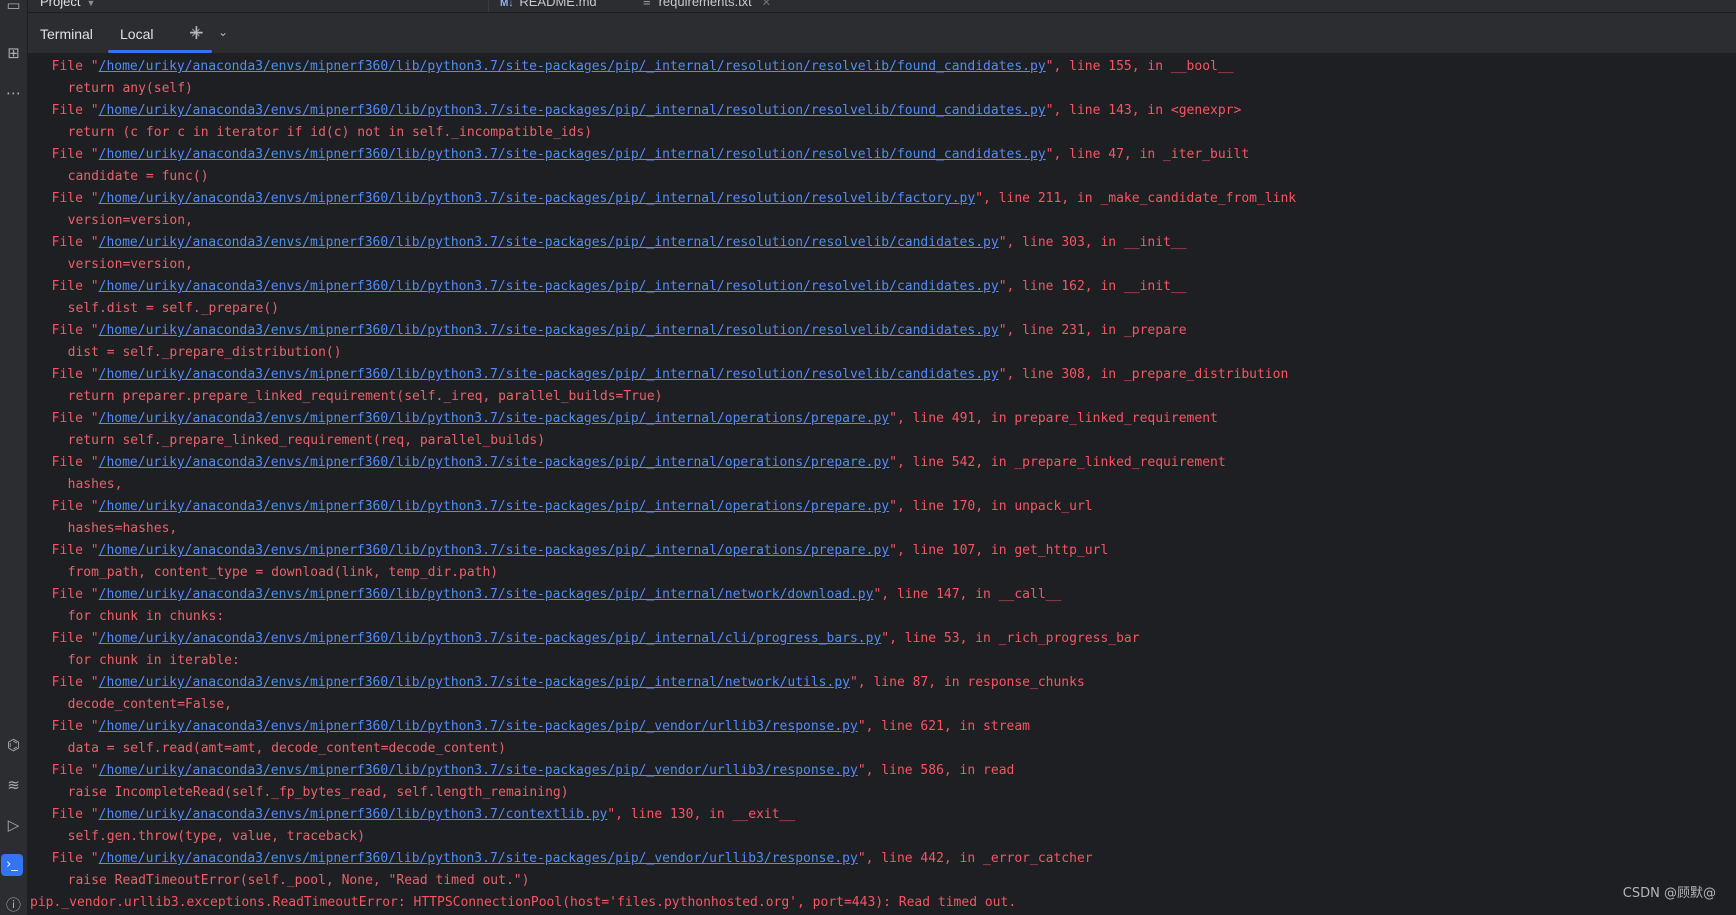 The height and width of the screenshot is (915, 1736). Describe the element at coordinates (1139, 66) in the screenshot. I see `line-info: ", line 155, in __bool__` at that location.